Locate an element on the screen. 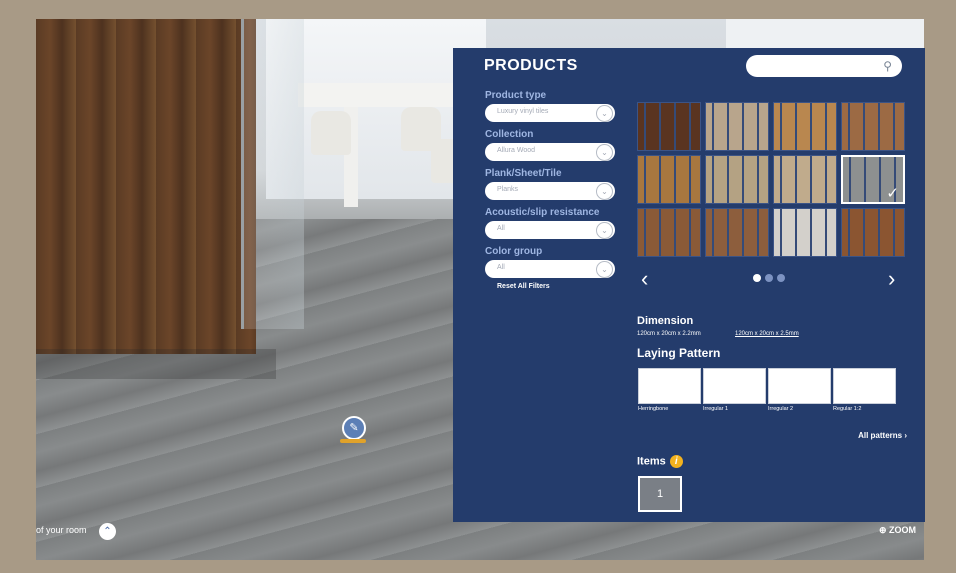  zoom-icon: ⊕ is located at coordinates (883, 530).